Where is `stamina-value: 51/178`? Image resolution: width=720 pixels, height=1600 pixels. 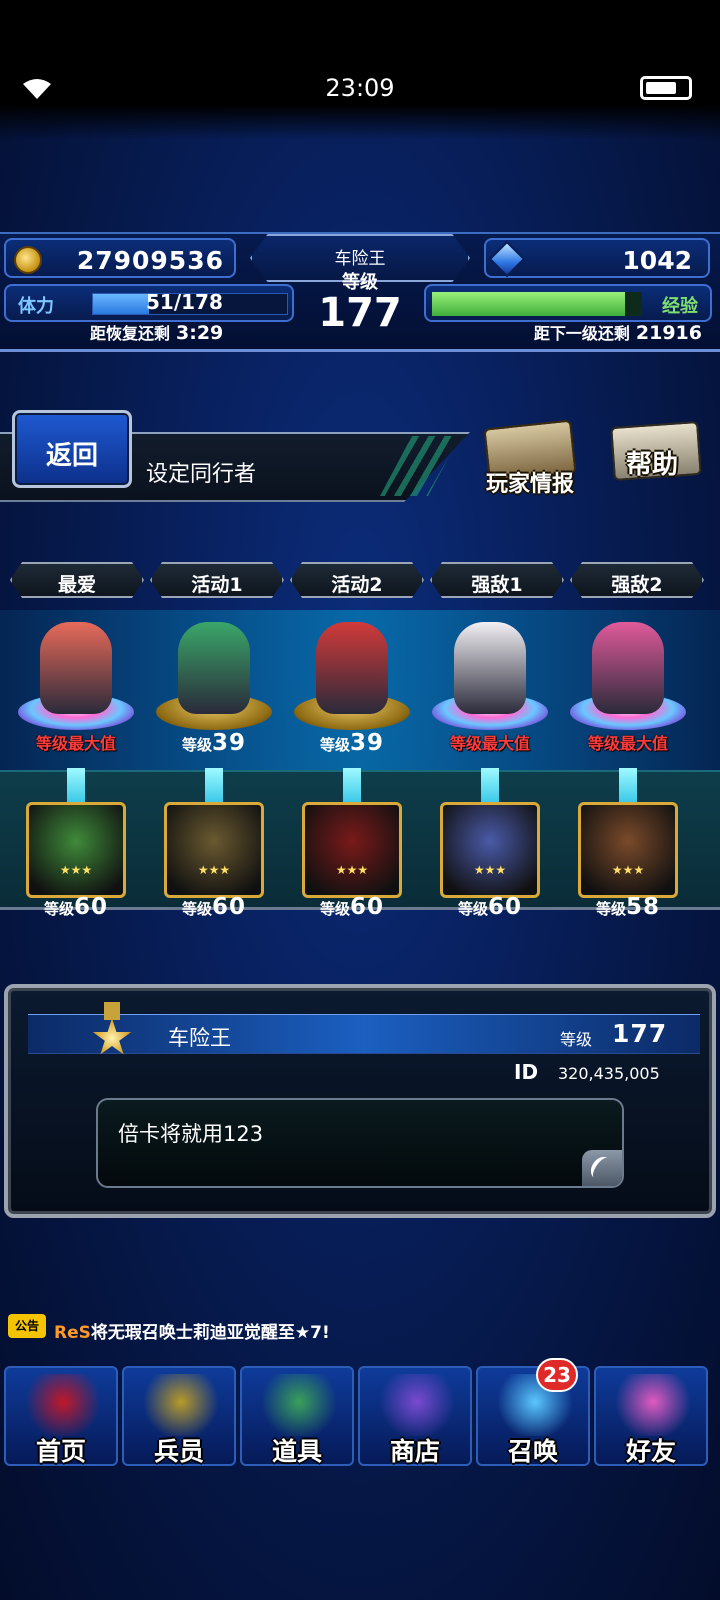
stamina-value: 51/178 is located at coordinates (184, 302).